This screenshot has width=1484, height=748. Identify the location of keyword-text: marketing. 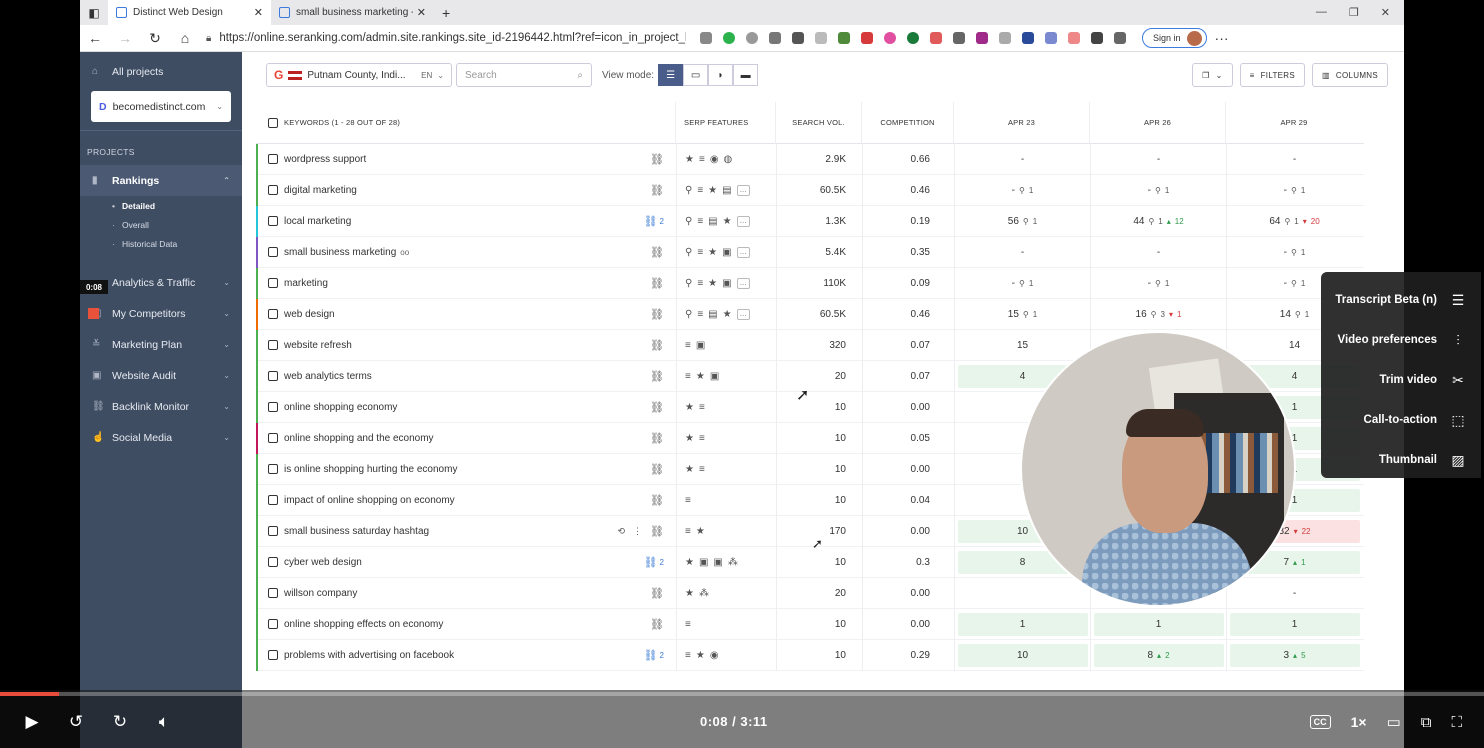
(306, 283).